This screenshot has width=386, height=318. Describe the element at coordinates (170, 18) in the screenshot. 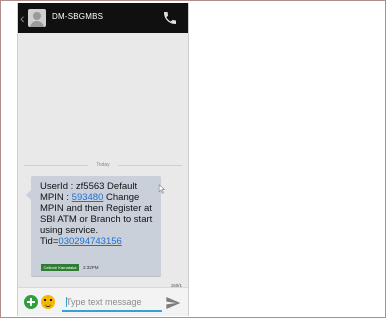

I see `phone-call-icon` at that location.